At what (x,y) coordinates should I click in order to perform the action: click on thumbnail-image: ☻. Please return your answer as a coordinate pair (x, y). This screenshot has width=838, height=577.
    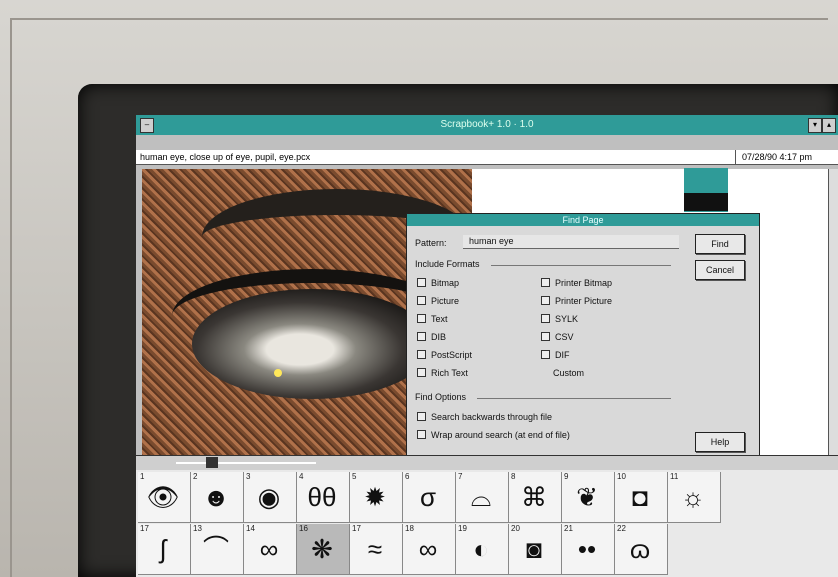
    Looking at the image, I should click on (216, 497).